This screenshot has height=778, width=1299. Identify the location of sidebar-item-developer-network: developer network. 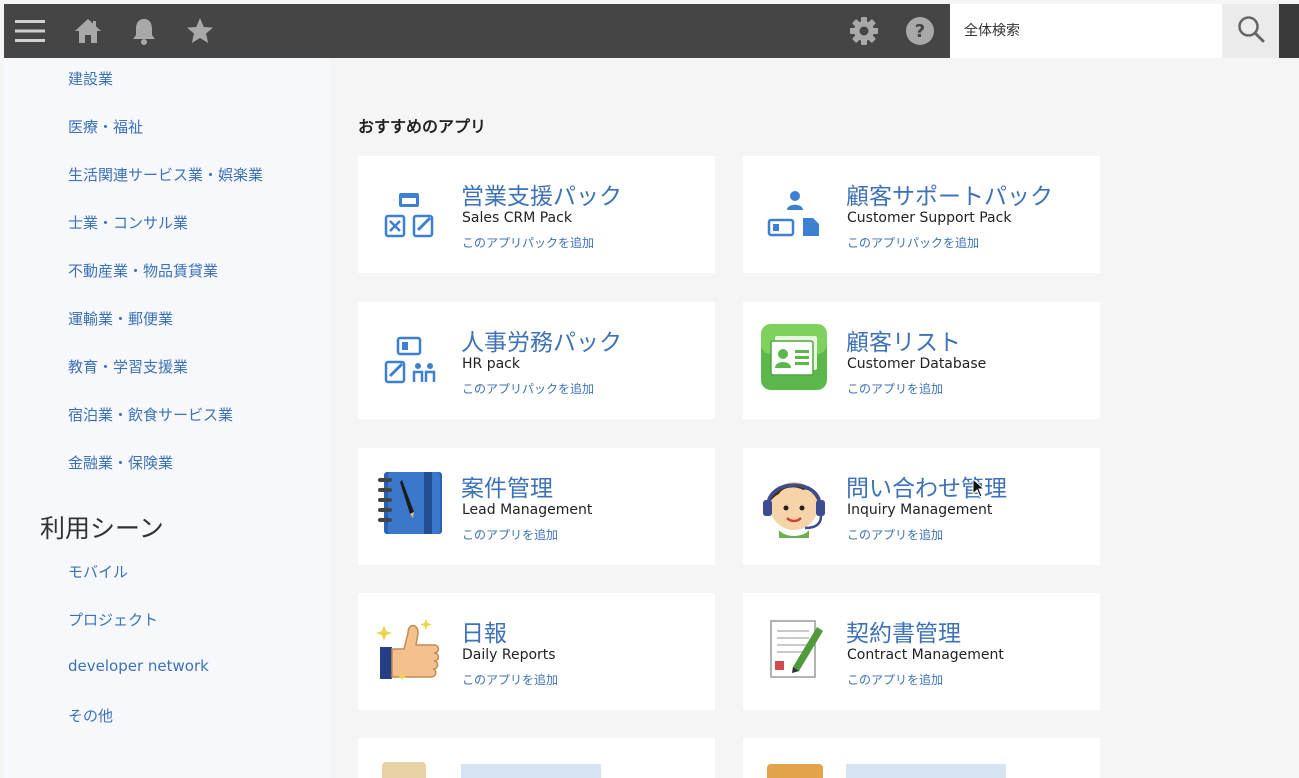
(138, 666).